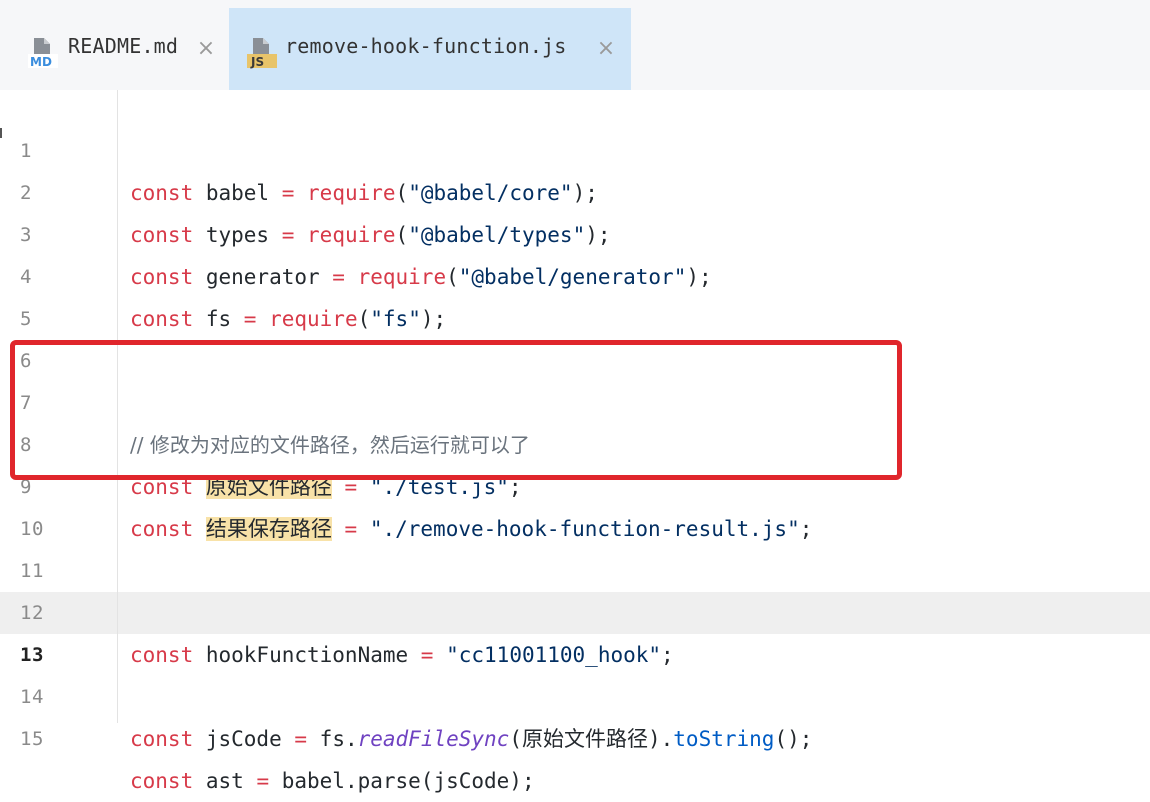  Describe the element at coordinates (262, 53) in the screenshot. I see `javascript-file-icon: JS` at that location.